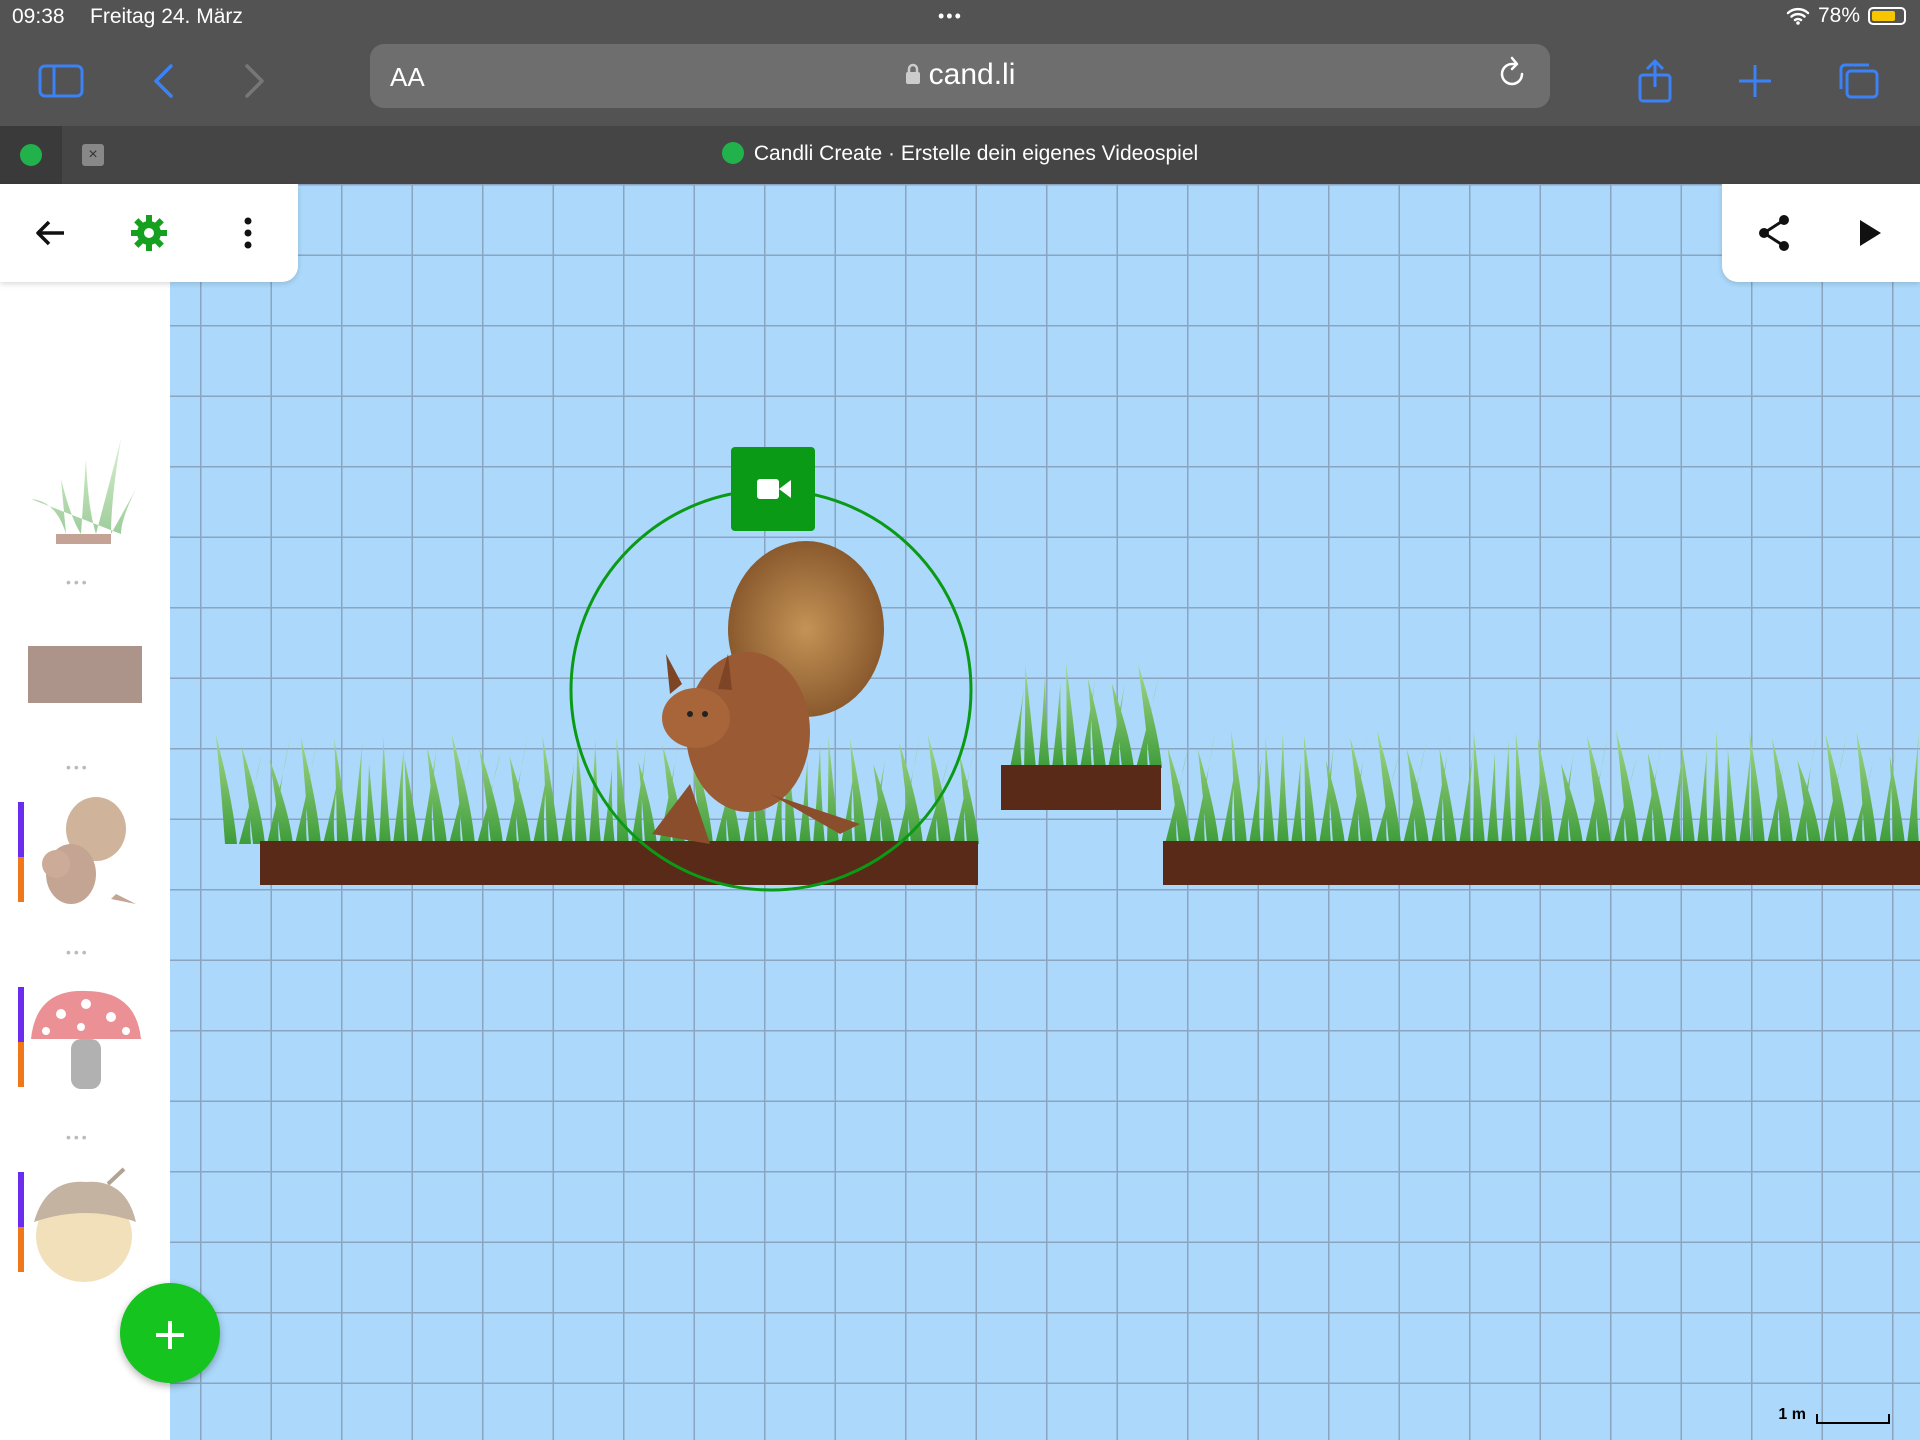 The image size is (1920, 1440). Describe the element at coordinates (85, 674) in the screenshot. I see `ground-block-thumbnail` at that location.